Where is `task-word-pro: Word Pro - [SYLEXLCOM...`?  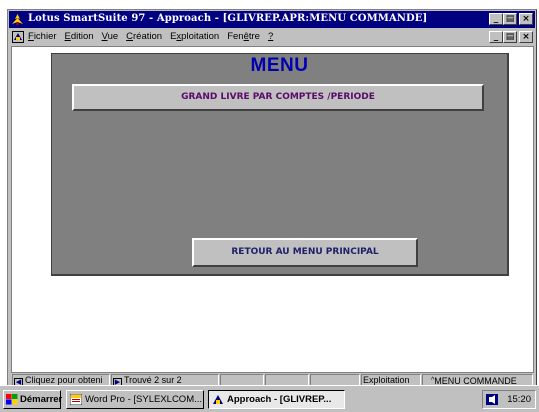 task-word-pro: Word Pro - [SYLEXLCOM... is located at coordinates (135, 399).